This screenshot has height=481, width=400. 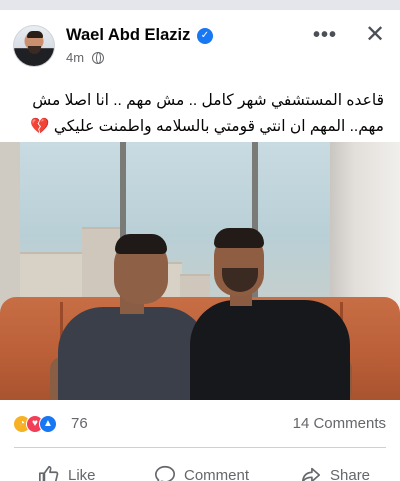 I want to click on comment-button: Comment, so click(x=201, y=471).